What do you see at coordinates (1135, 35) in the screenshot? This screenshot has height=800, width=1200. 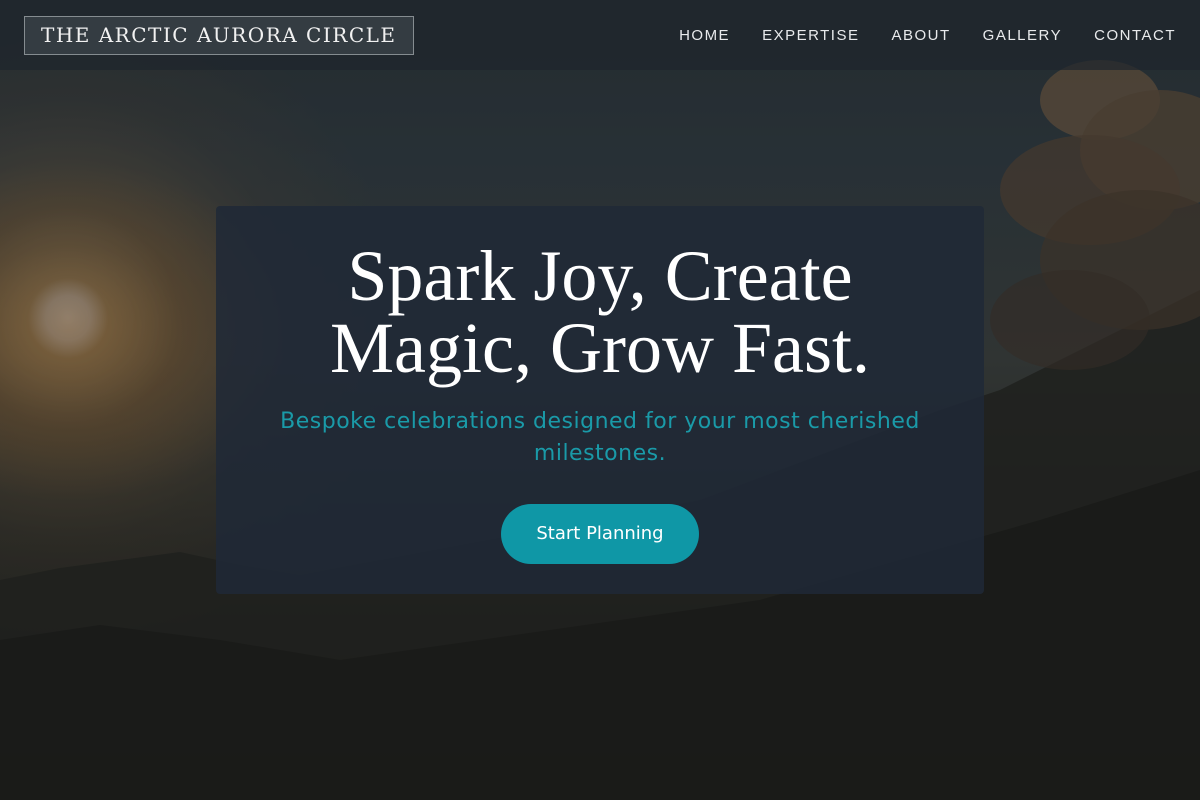 I see `nav-link-contact: CONTACT` at bounding box center [1135, 35].